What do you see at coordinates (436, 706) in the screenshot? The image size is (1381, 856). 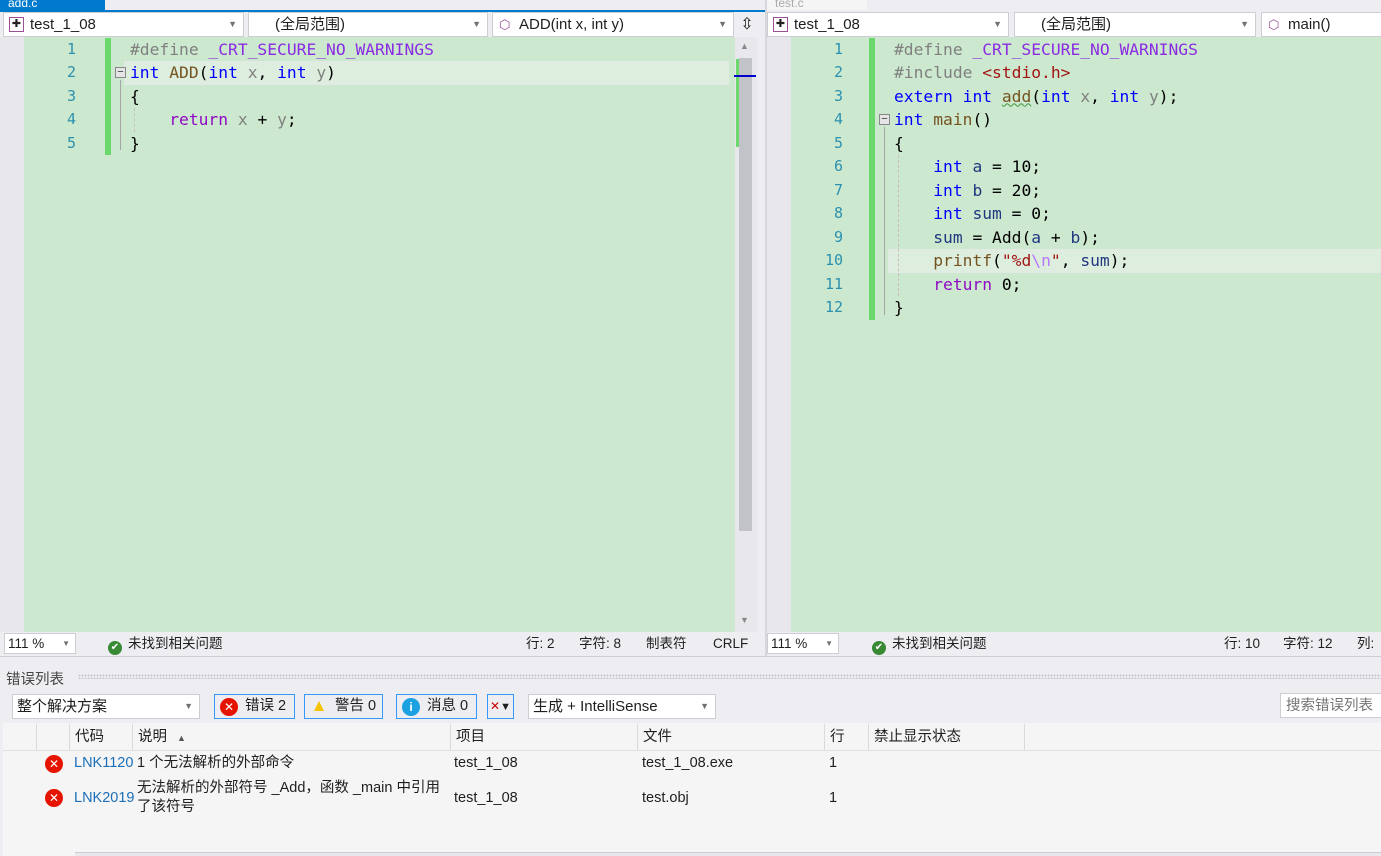 I see `messages-toggle: i 消息 0` at bounding box center [436, 706].